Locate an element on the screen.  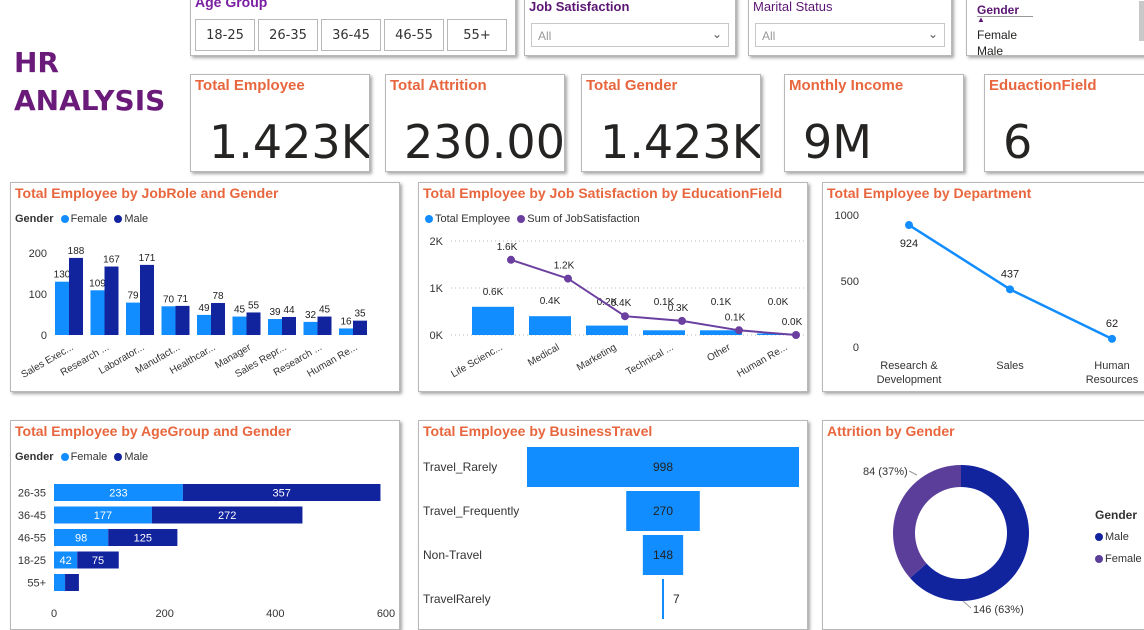
data-label: 188 is located at coordinates (76, 251).